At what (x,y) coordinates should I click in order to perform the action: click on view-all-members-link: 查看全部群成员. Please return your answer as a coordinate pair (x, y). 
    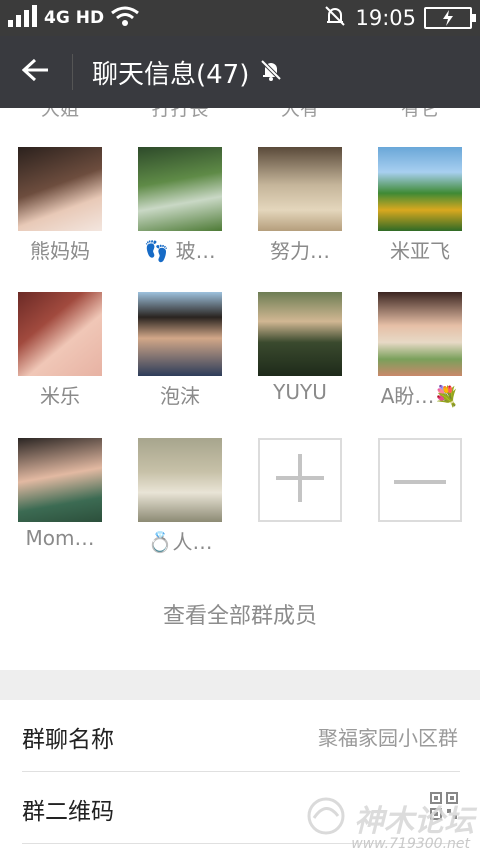
    Looking at the image, I should click on (240, 614).